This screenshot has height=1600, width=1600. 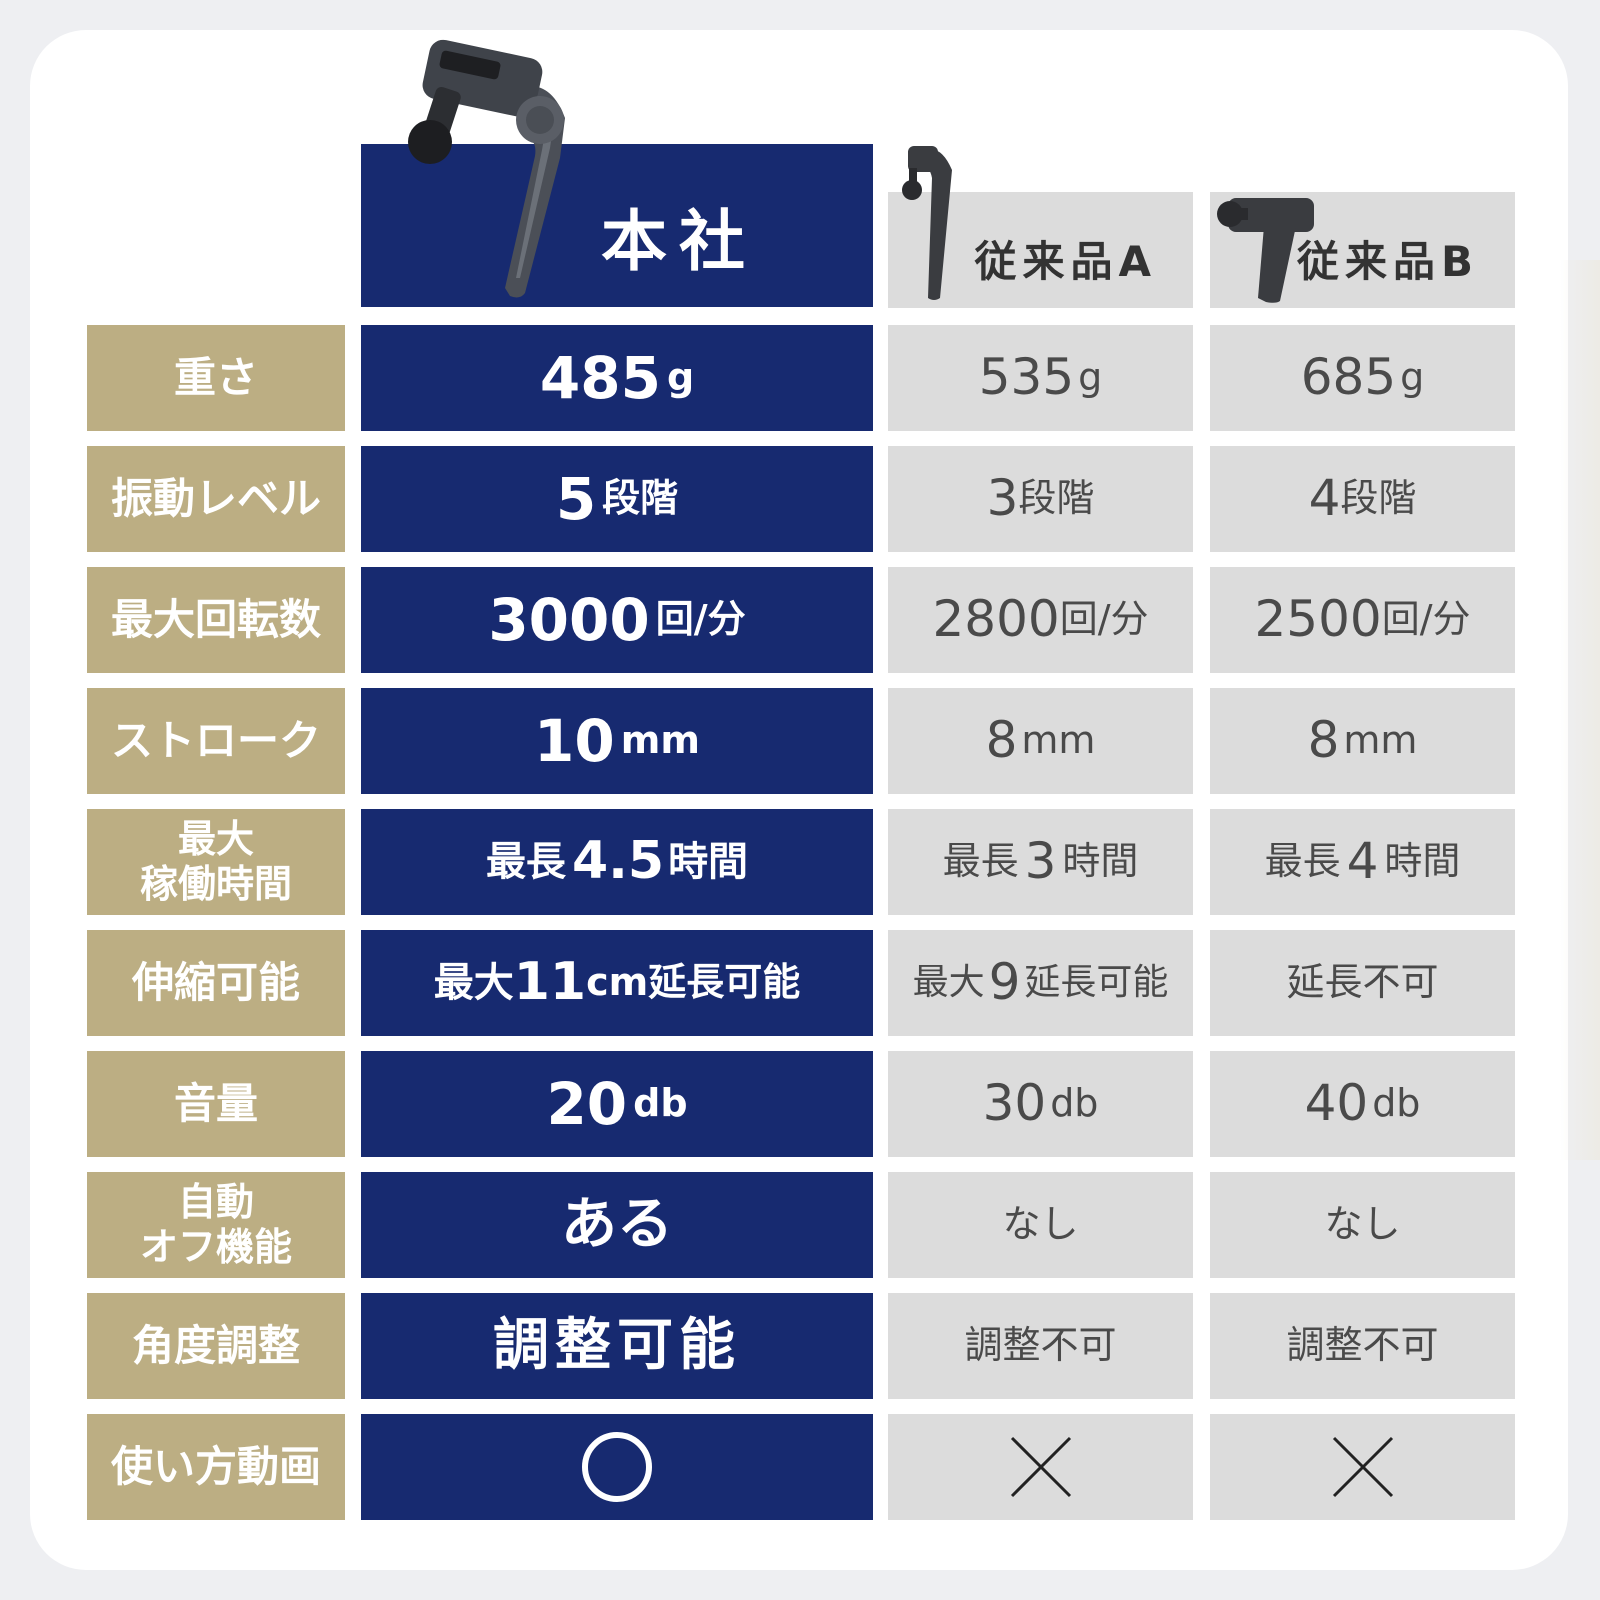 I want to click on ours-weight: 485 g, so click(x=617, y=378).